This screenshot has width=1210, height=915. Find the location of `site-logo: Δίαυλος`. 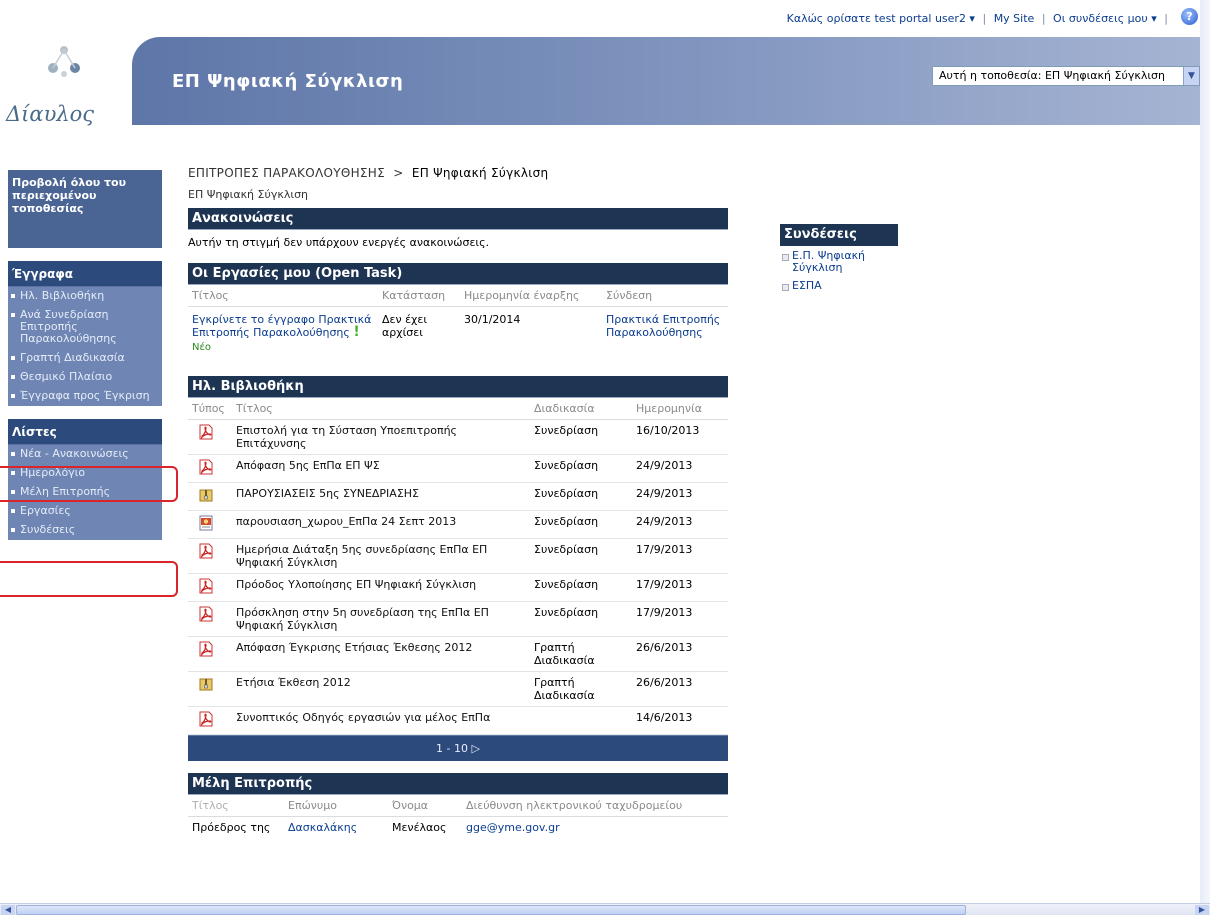

site-logo: Δίαυλος is located at coordinates (69, 87).